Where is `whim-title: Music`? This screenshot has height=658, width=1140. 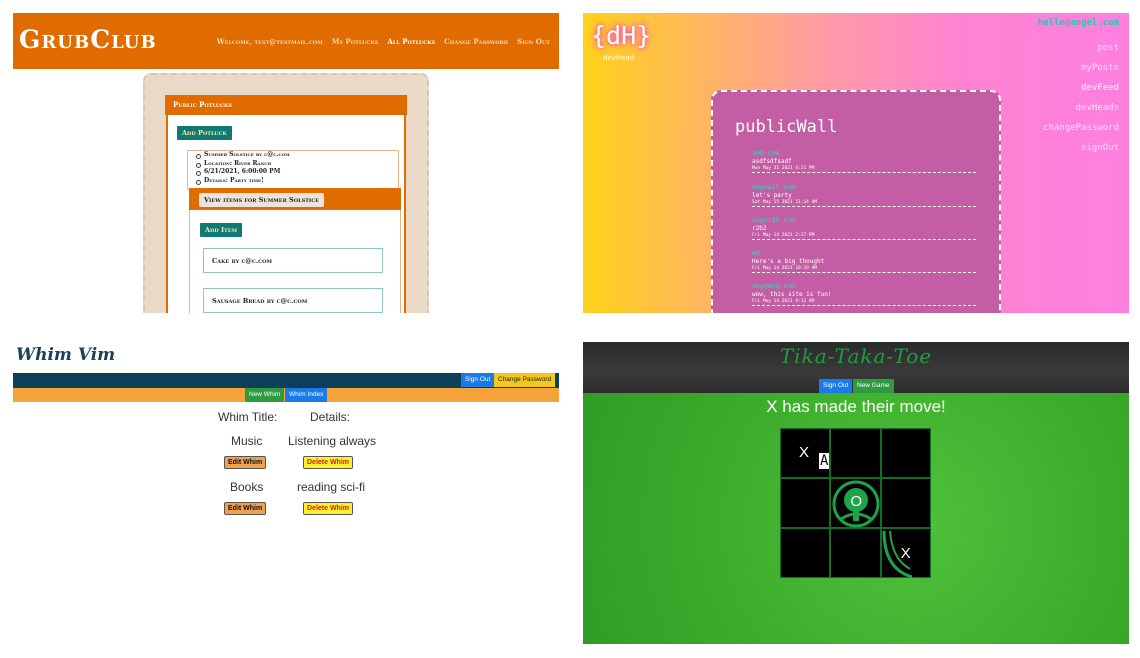 whim-title: Music is located at coordinates (247, 441).